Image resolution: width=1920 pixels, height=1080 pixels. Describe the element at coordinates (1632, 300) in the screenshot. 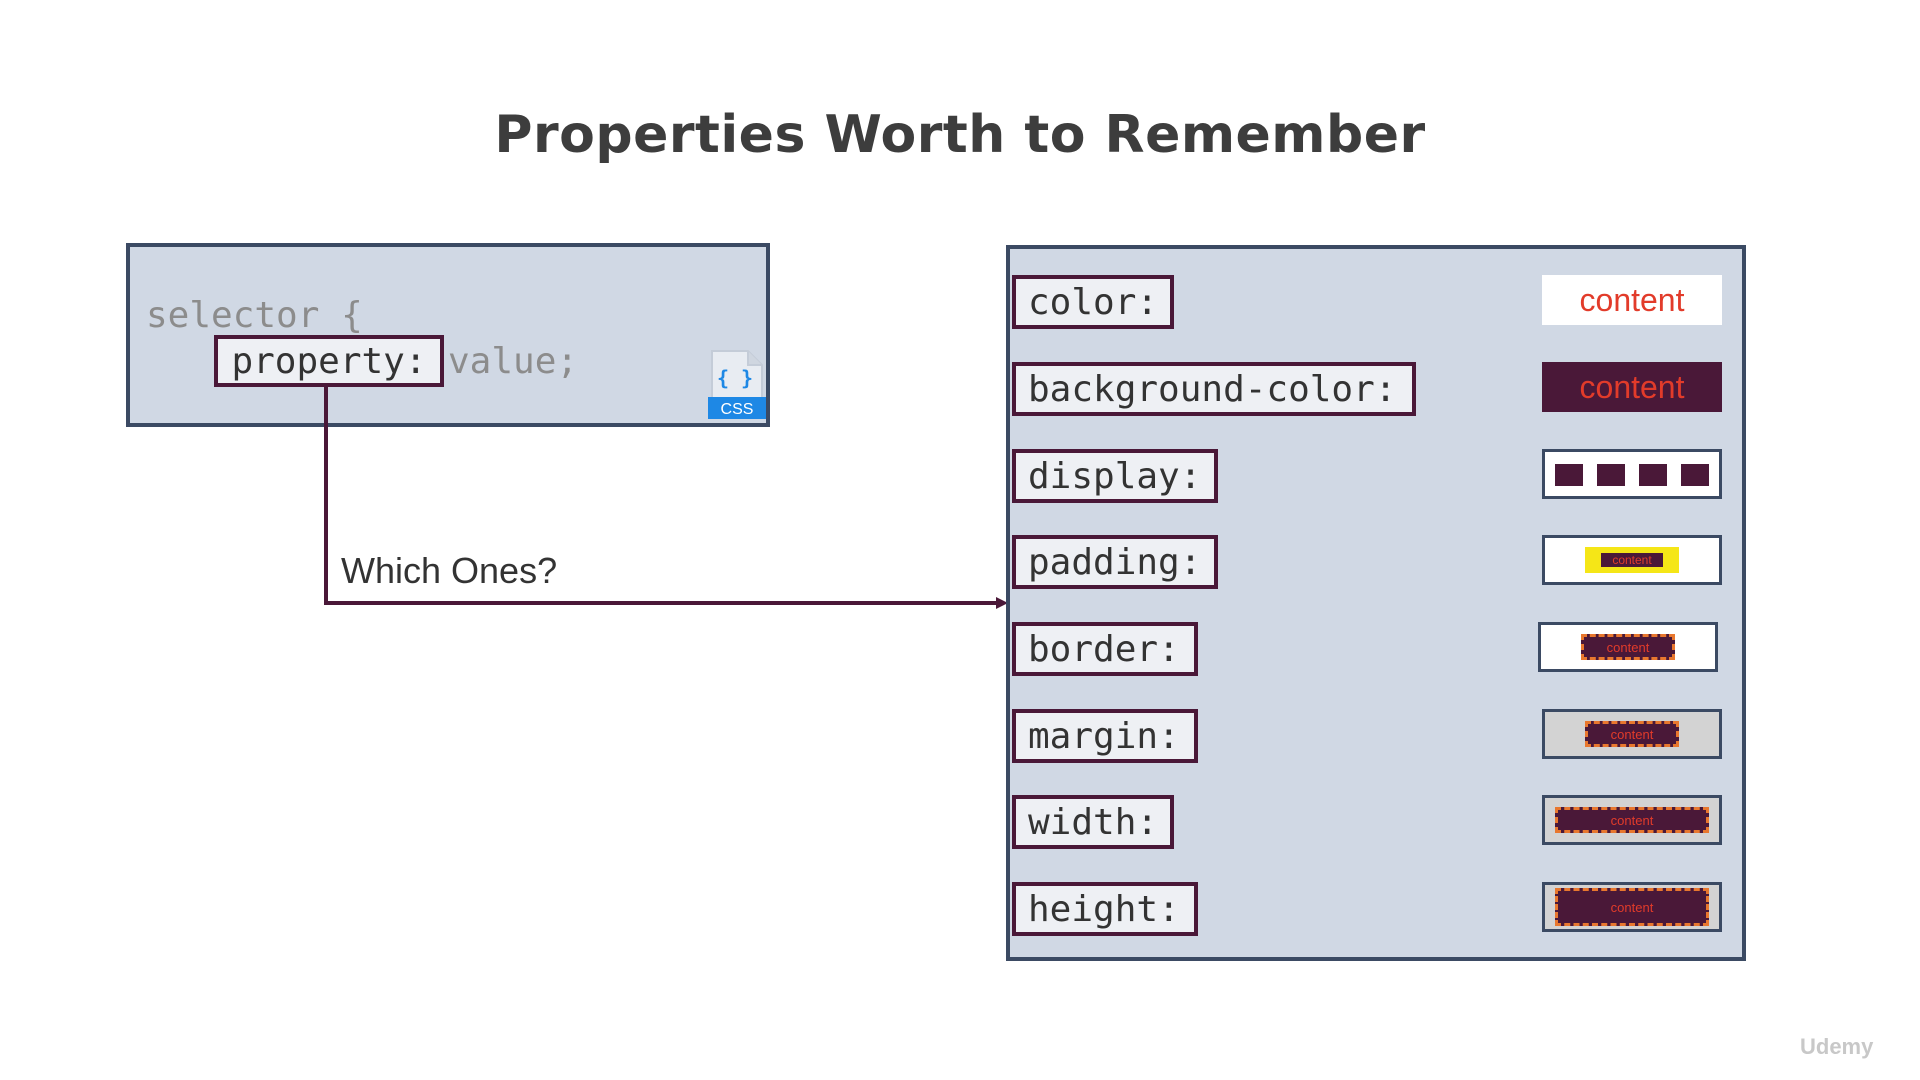

I see `demo-color: content` at that location.